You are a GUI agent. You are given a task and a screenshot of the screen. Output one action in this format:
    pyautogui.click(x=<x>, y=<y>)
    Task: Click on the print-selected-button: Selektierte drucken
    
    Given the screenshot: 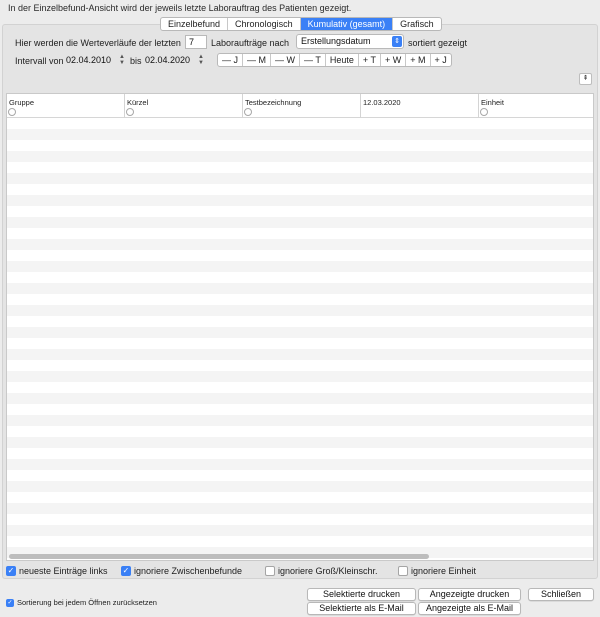 What is the action you would take?
    pyautogui.click(x=361, y=594)
    